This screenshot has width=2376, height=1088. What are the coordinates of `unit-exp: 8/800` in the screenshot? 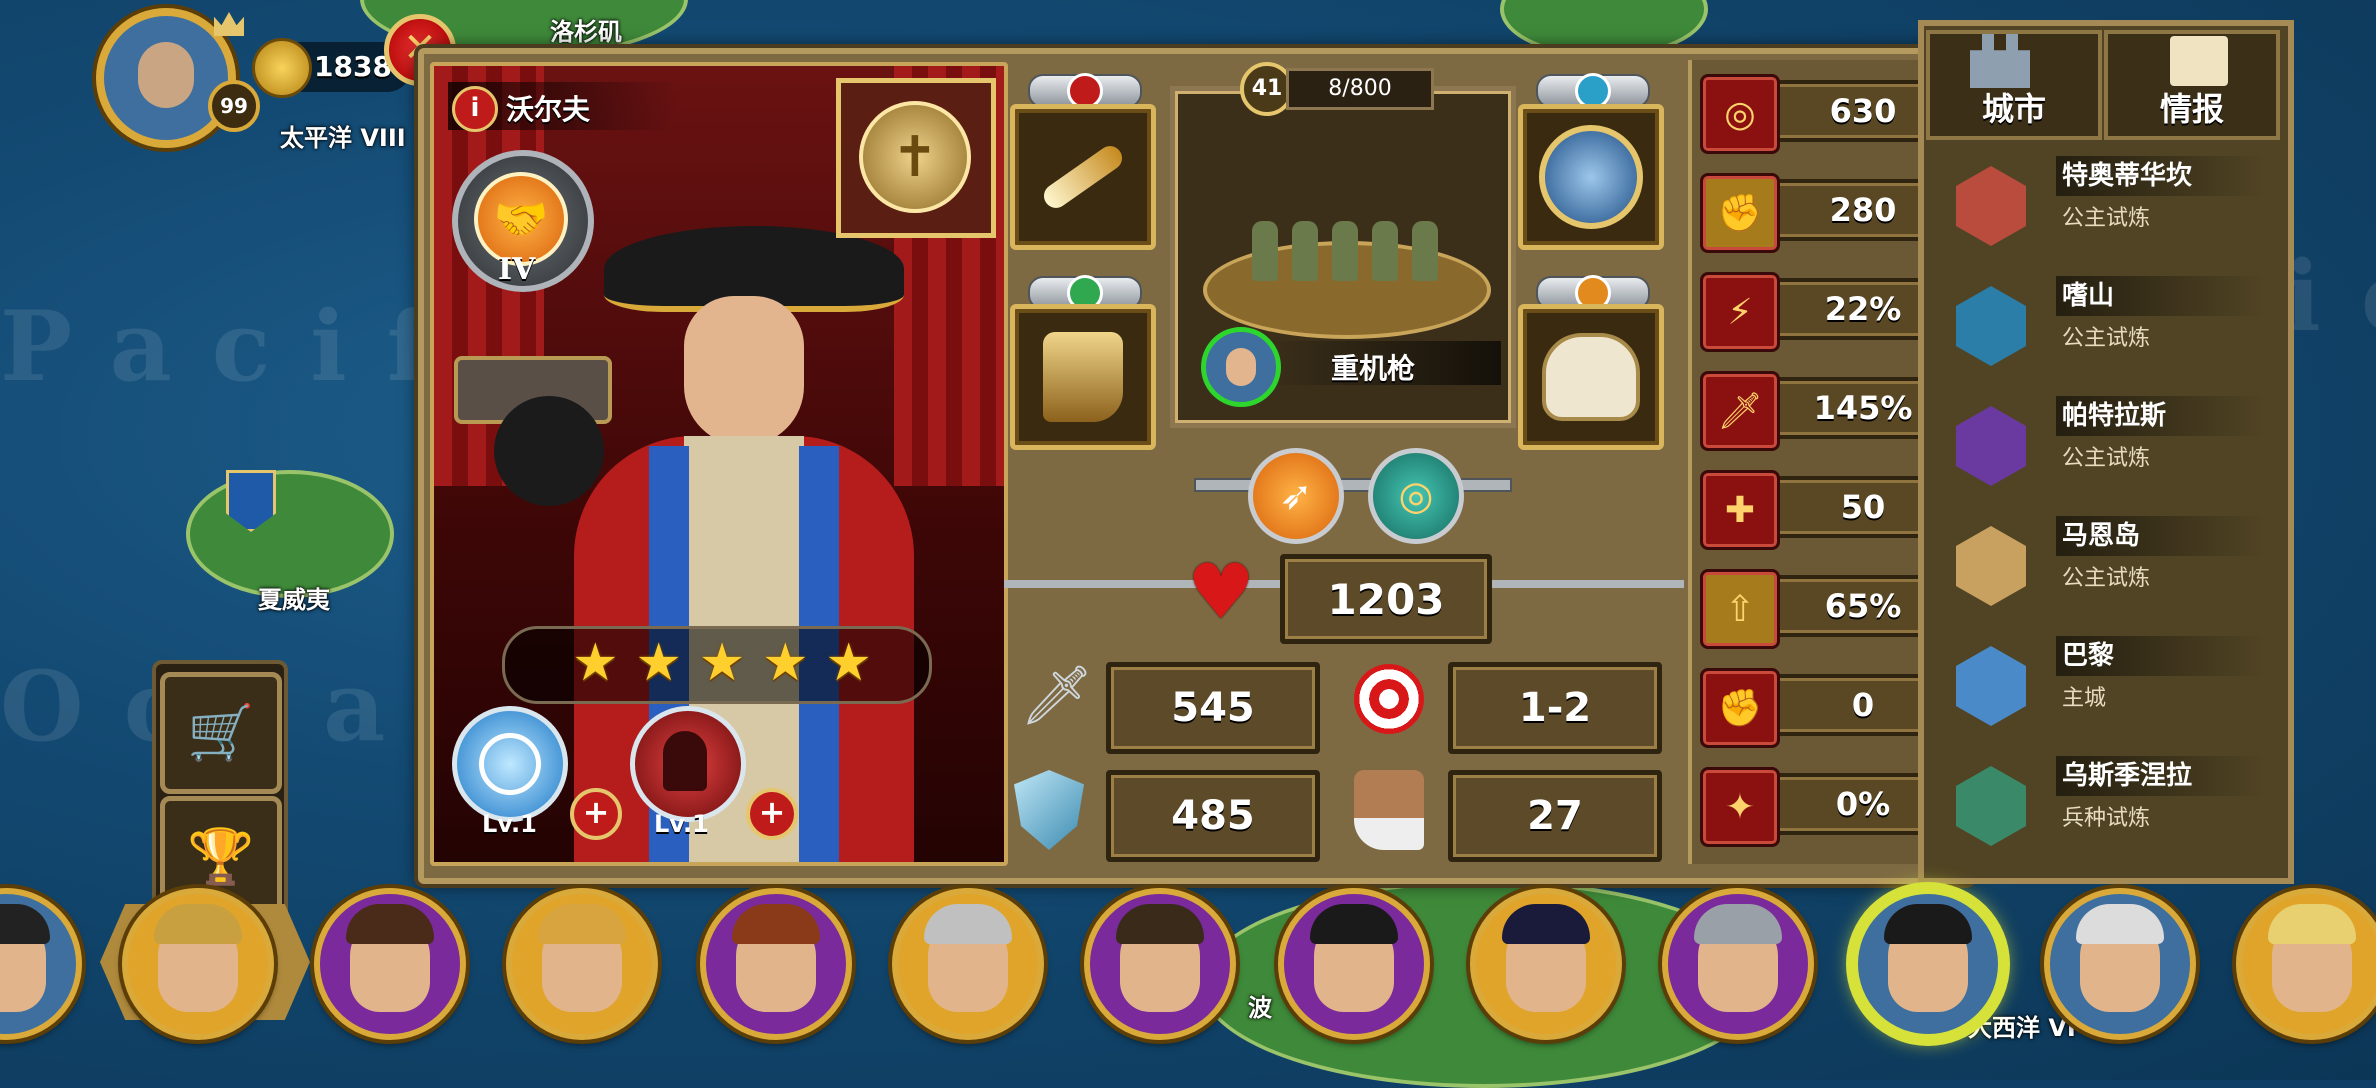 It's located at (1360, 89).